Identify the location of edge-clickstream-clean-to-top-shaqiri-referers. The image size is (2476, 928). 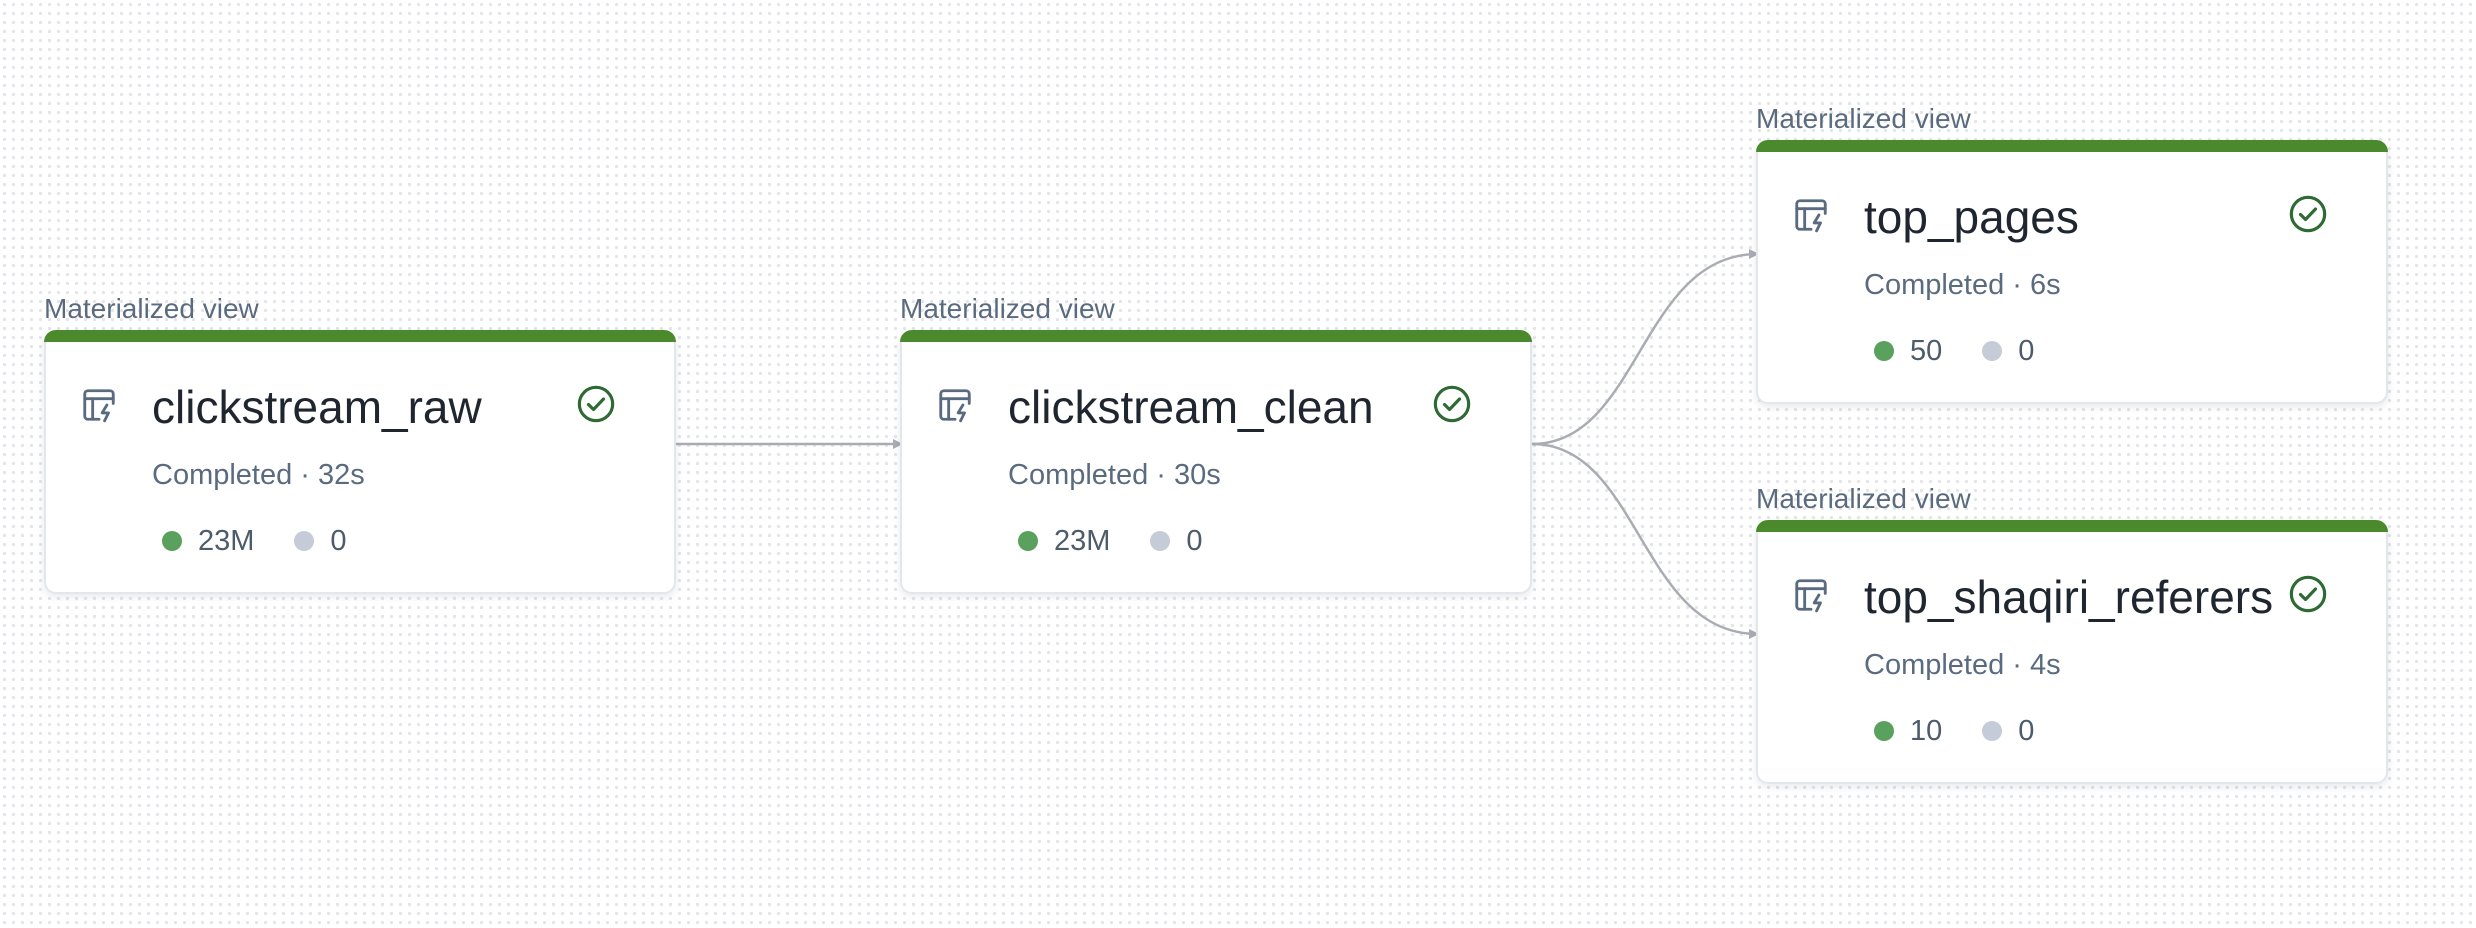
(1645, 540).